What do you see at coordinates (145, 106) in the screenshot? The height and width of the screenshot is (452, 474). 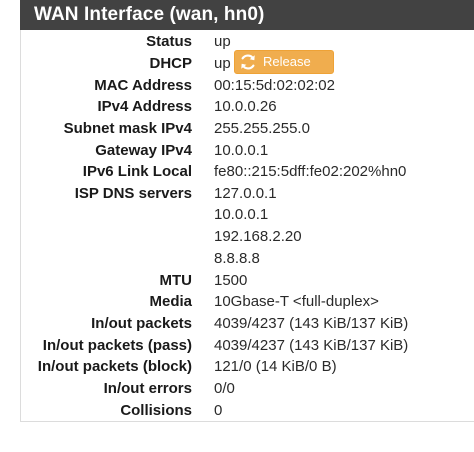 I see `ipv4-address-label: IPv4 Address` at bounding box center [145, 106].